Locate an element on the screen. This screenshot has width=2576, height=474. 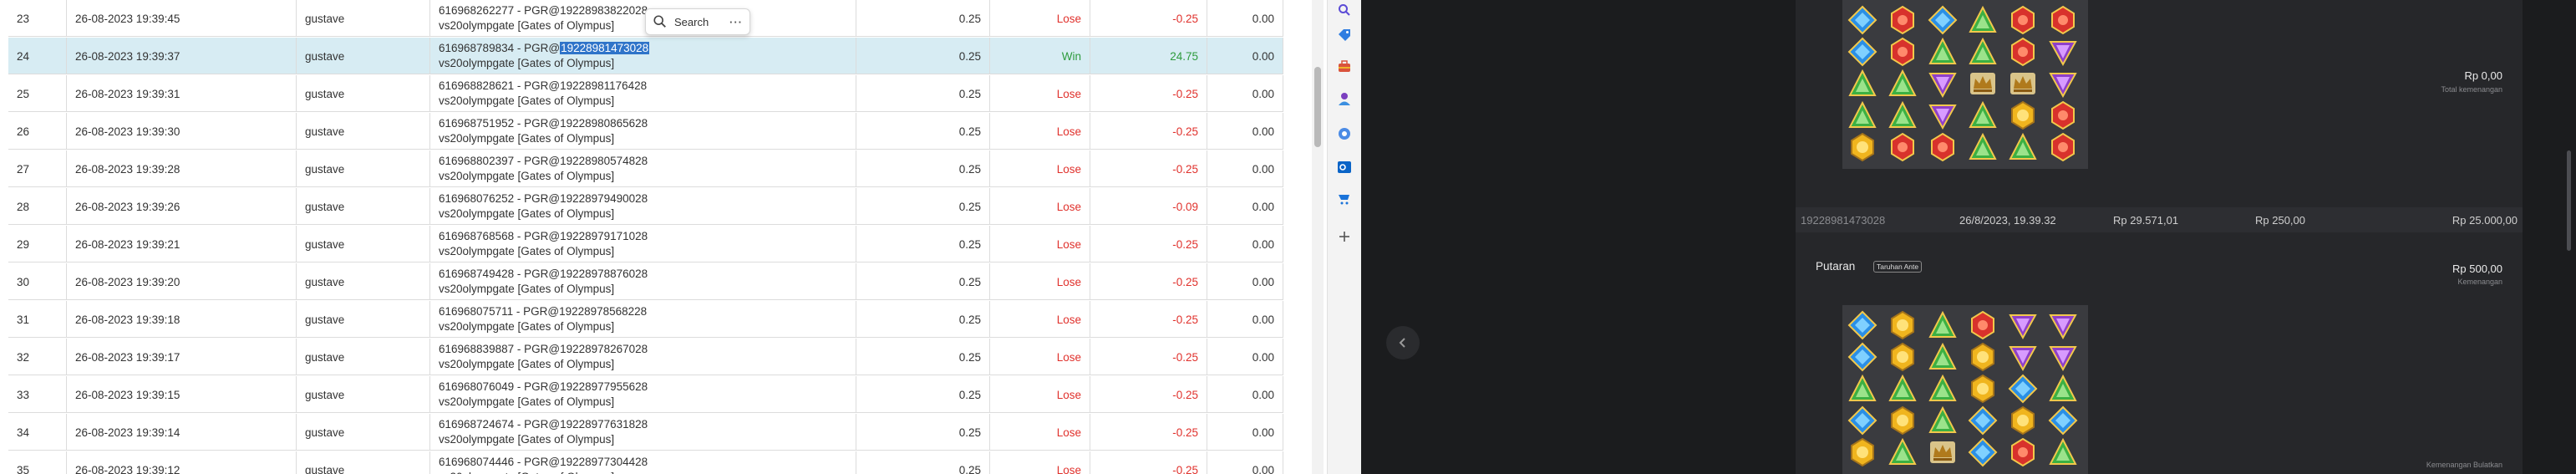
ref-prefix: 616968768568 - PGR@ is located at coordinates (500, 236).